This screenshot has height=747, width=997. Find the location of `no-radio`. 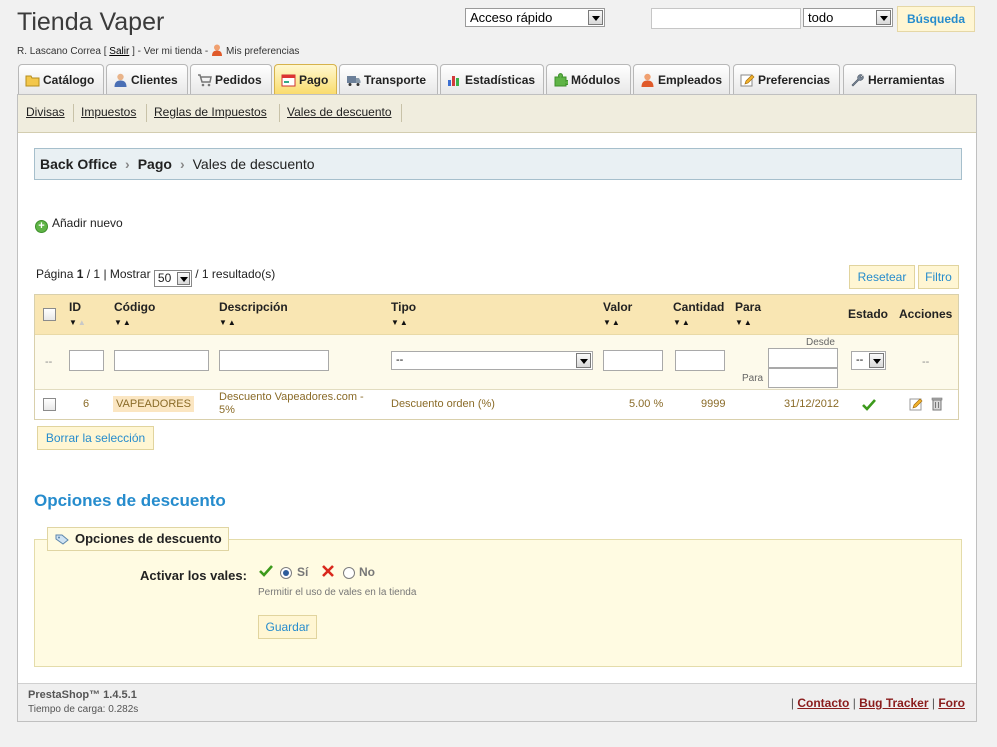

no-radio is located at coordinates (349, 573).